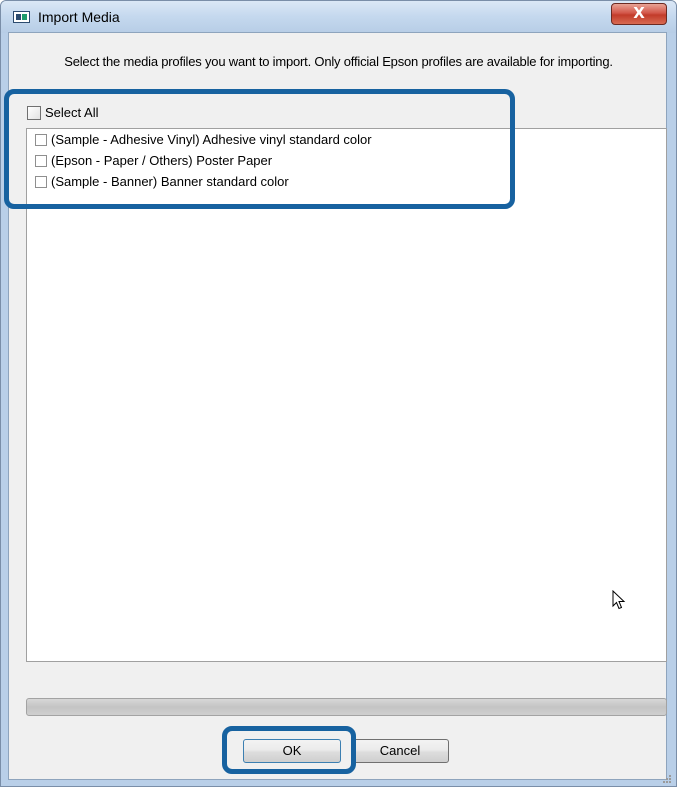  I want to click on window-title: Import Media, so click(79, 17).